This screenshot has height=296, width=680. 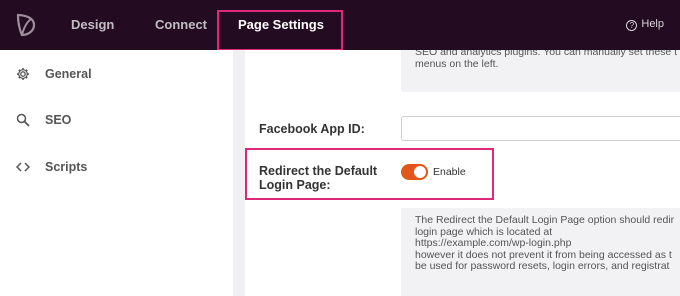 What do you see at coordinates (58, 120) in the screenshot?
I see `sidebar-item-label: SEO` at bounding box center [58, 120].